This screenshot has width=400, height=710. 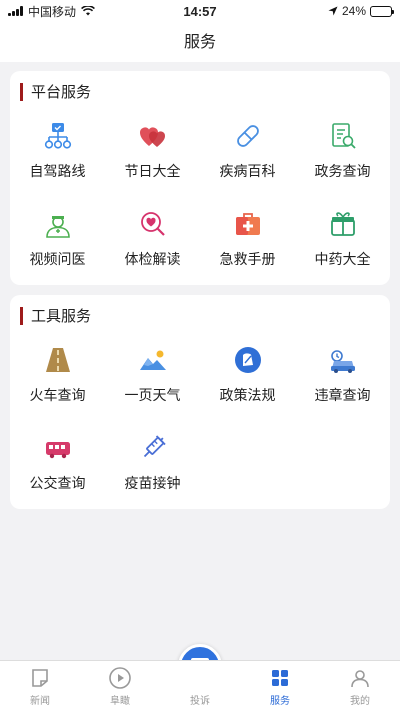 I want to click on play-icon, so click(x=120, y=678).